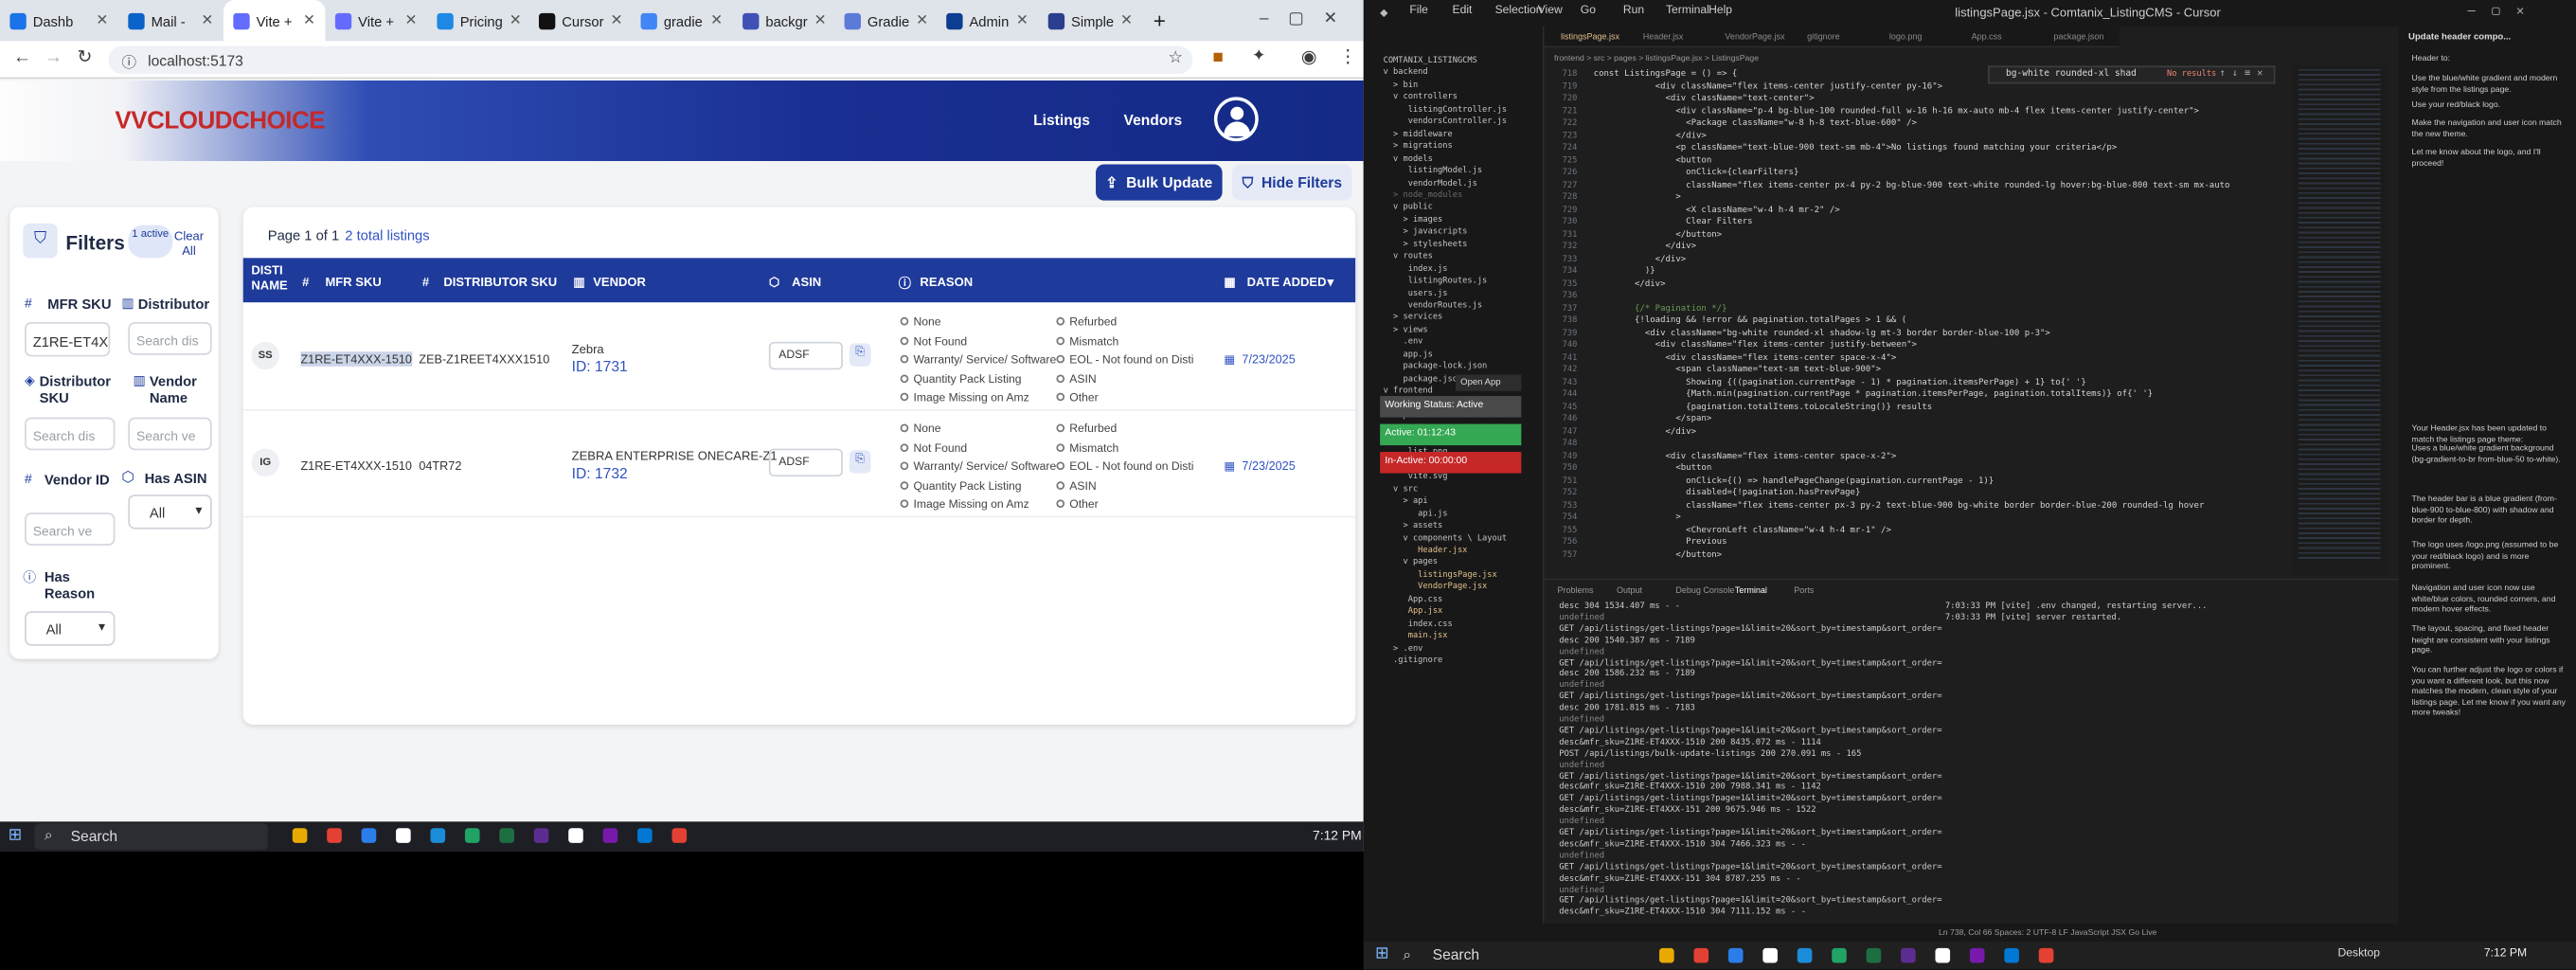  What do you see at coordinates (1413, 220) in the screenshot?
I see `explorer-item: > images` at bounding box center [1413, 220].